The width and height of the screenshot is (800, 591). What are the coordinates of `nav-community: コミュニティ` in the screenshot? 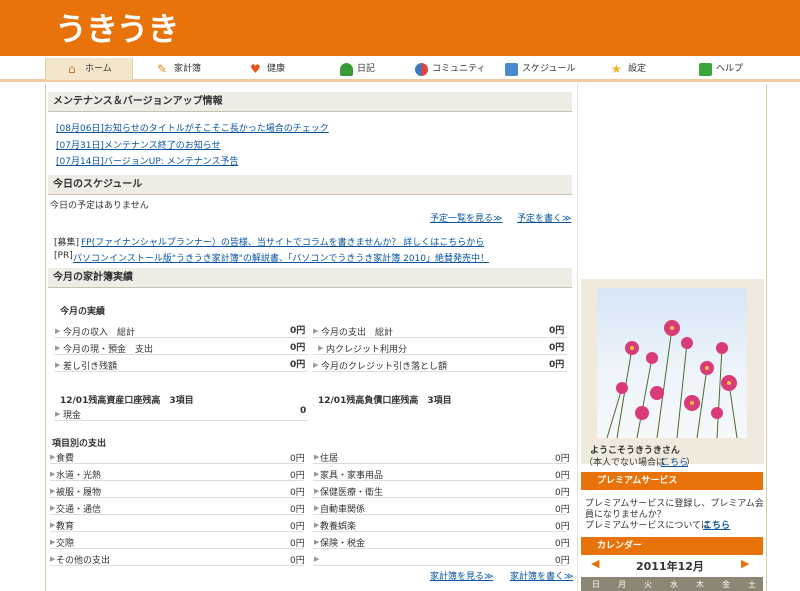 It's located at (450, 69).